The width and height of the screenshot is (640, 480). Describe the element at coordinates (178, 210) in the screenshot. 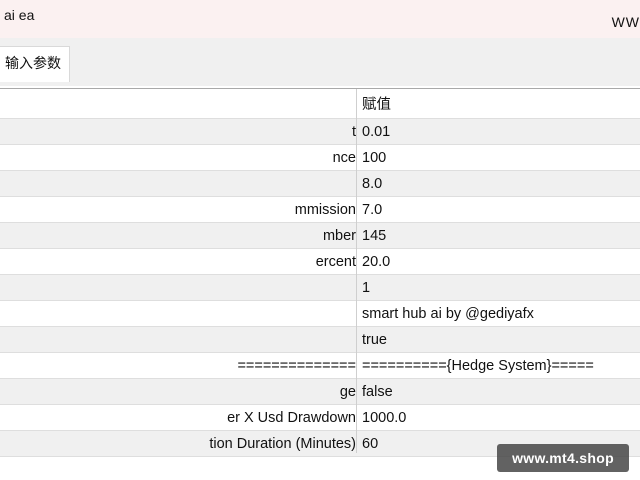

I see `param-name: mmission` at that location.